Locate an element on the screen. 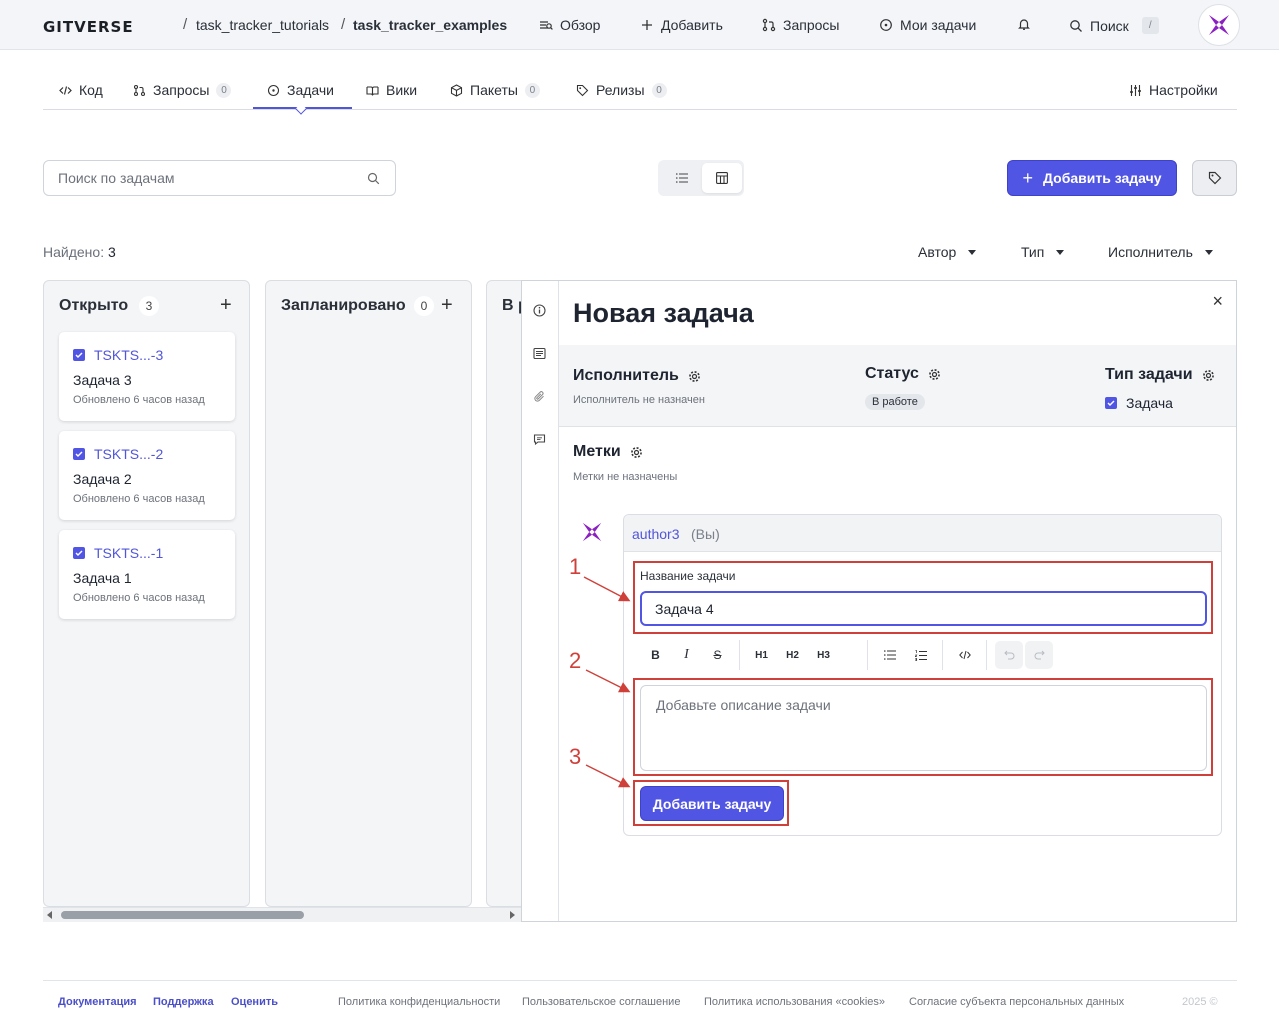 This screenshot has height=1023, width=1279. footer-consent-link: Согласие субъекта персональных данных is located at coordinates (1016, 1002).